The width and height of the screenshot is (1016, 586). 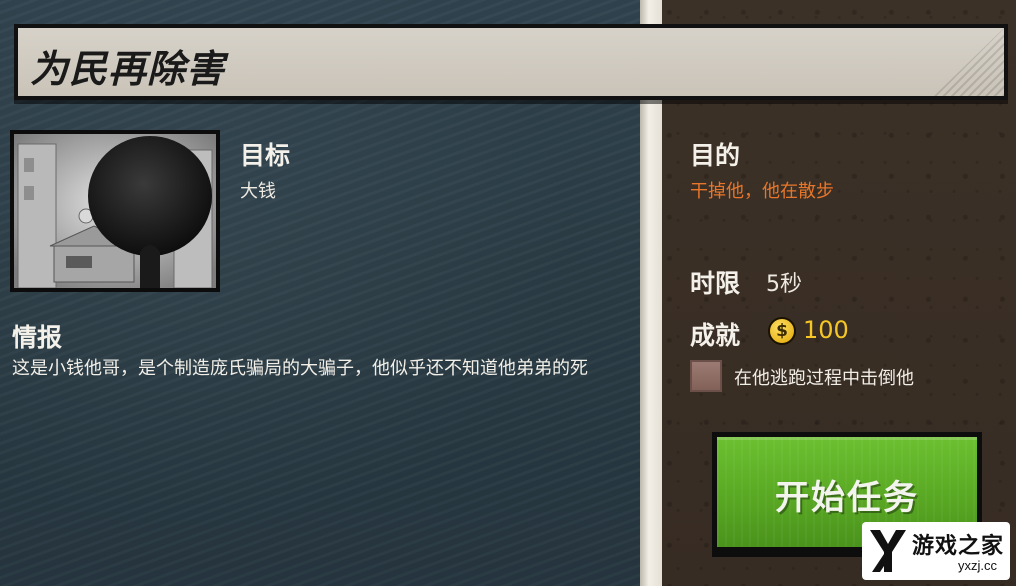 I want to click on bonus-objective-text: 在他逃跑过程中击倒他, so click(x=824, y=378).